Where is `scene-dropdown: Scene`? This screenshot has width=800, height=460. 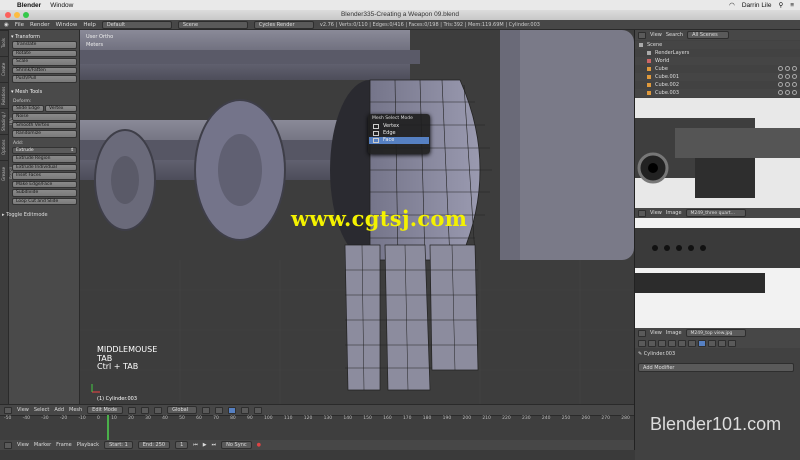 scene-dropdown: Scene is located at coordinates (212, 24).